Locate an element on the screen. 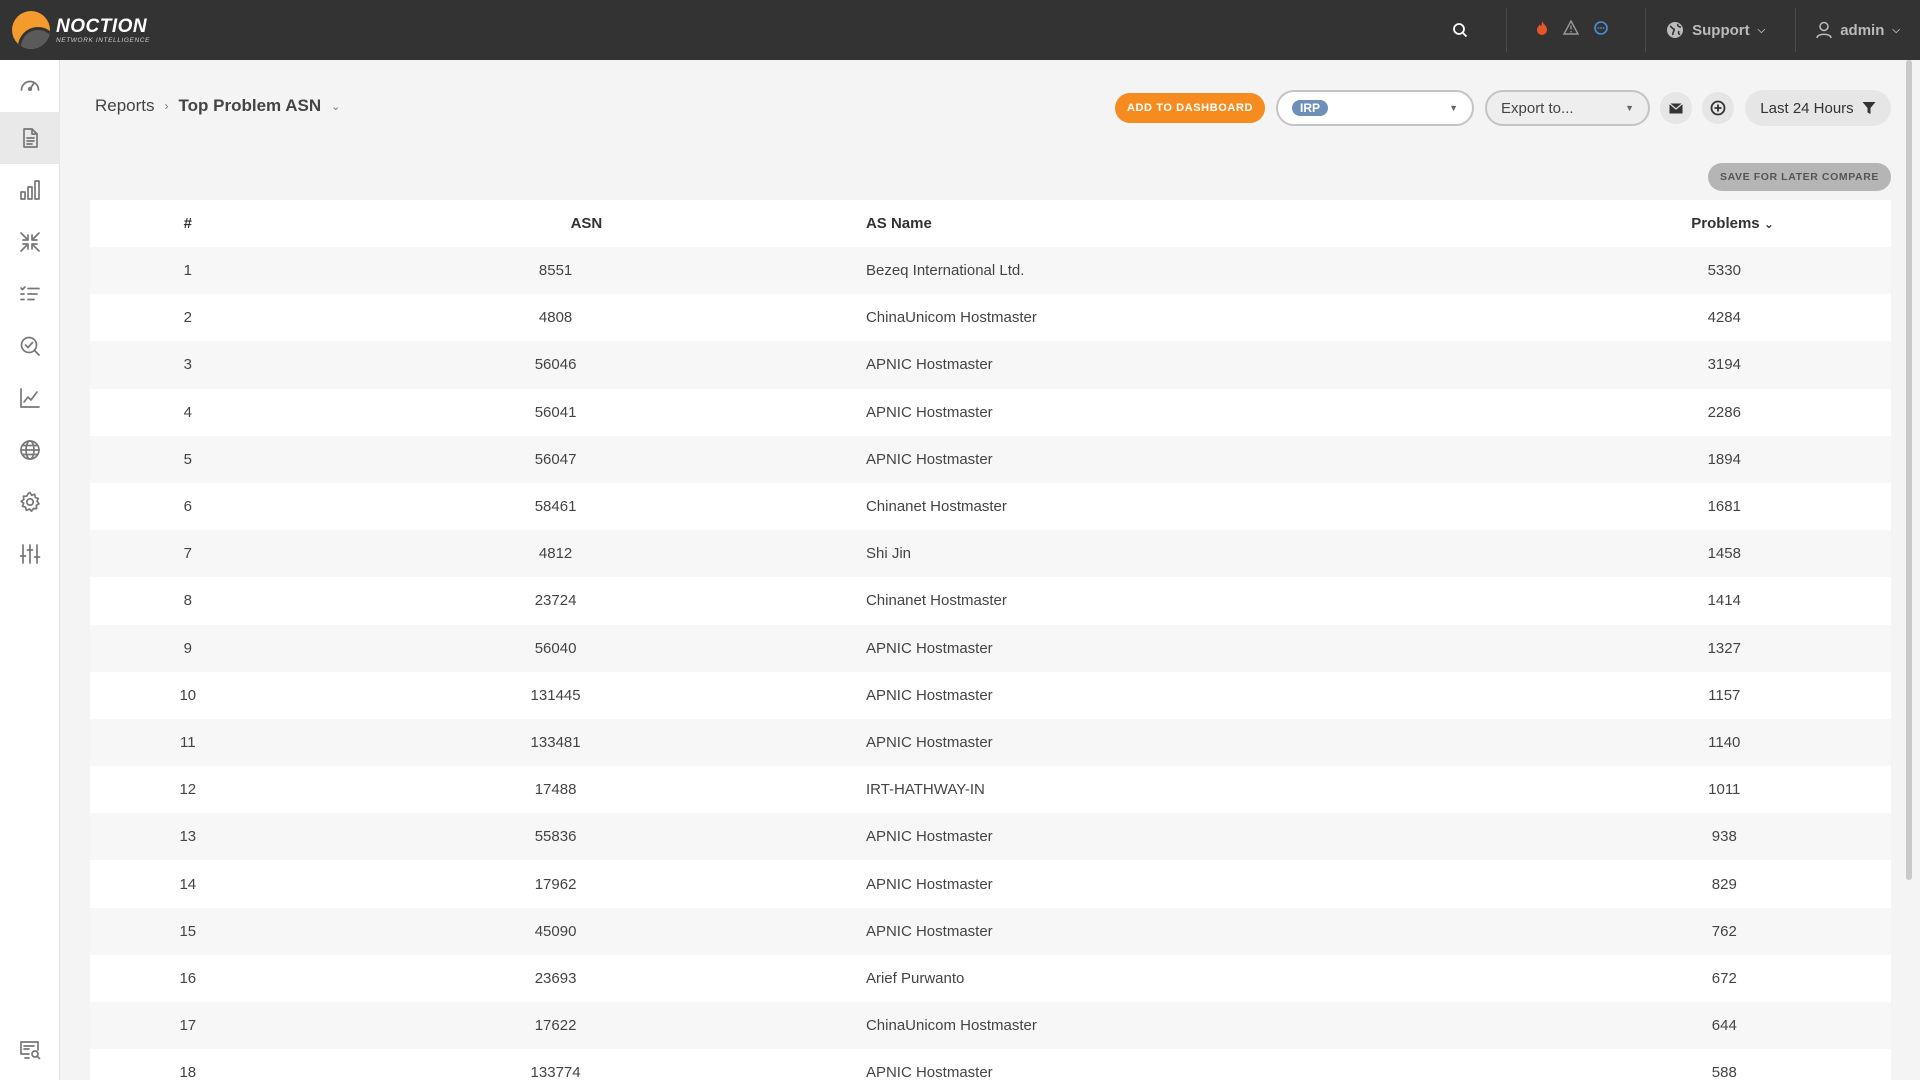 Image resolution: width=1920 pixels, height=1080 pixels. problems-value: 1458 is located at coordinates (1724, 554).